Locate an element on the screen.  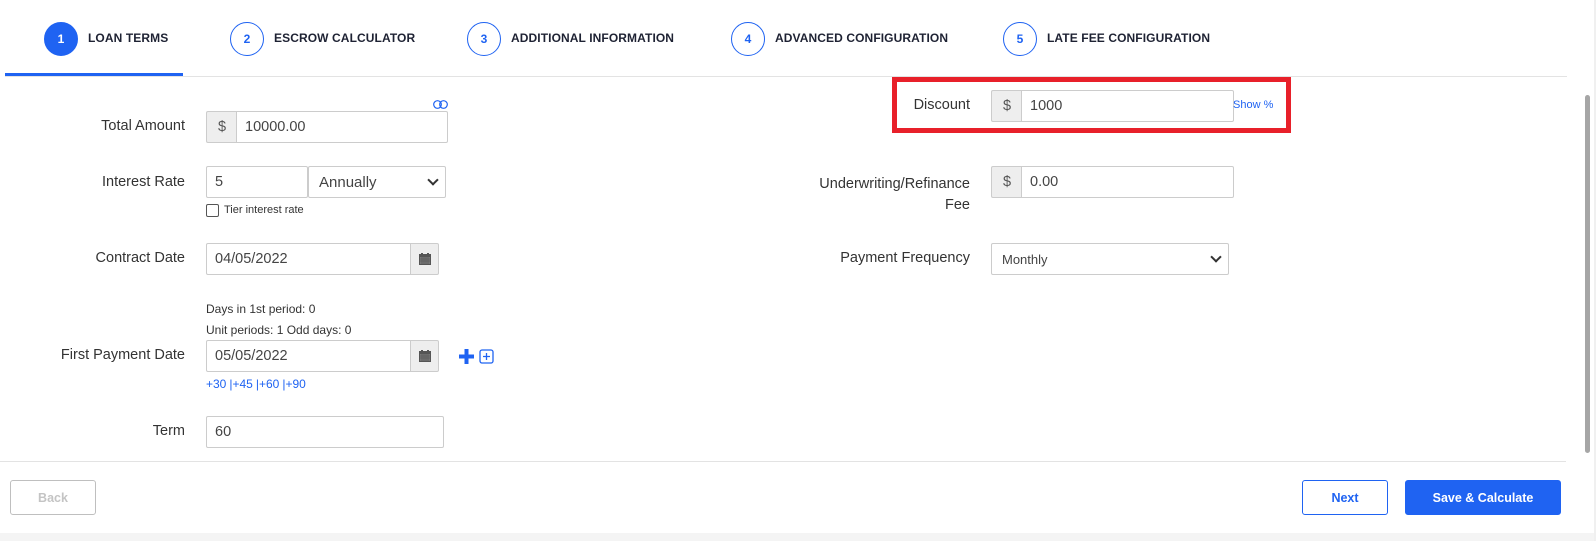
active-step-indicator is located at coordinates (94, 74).